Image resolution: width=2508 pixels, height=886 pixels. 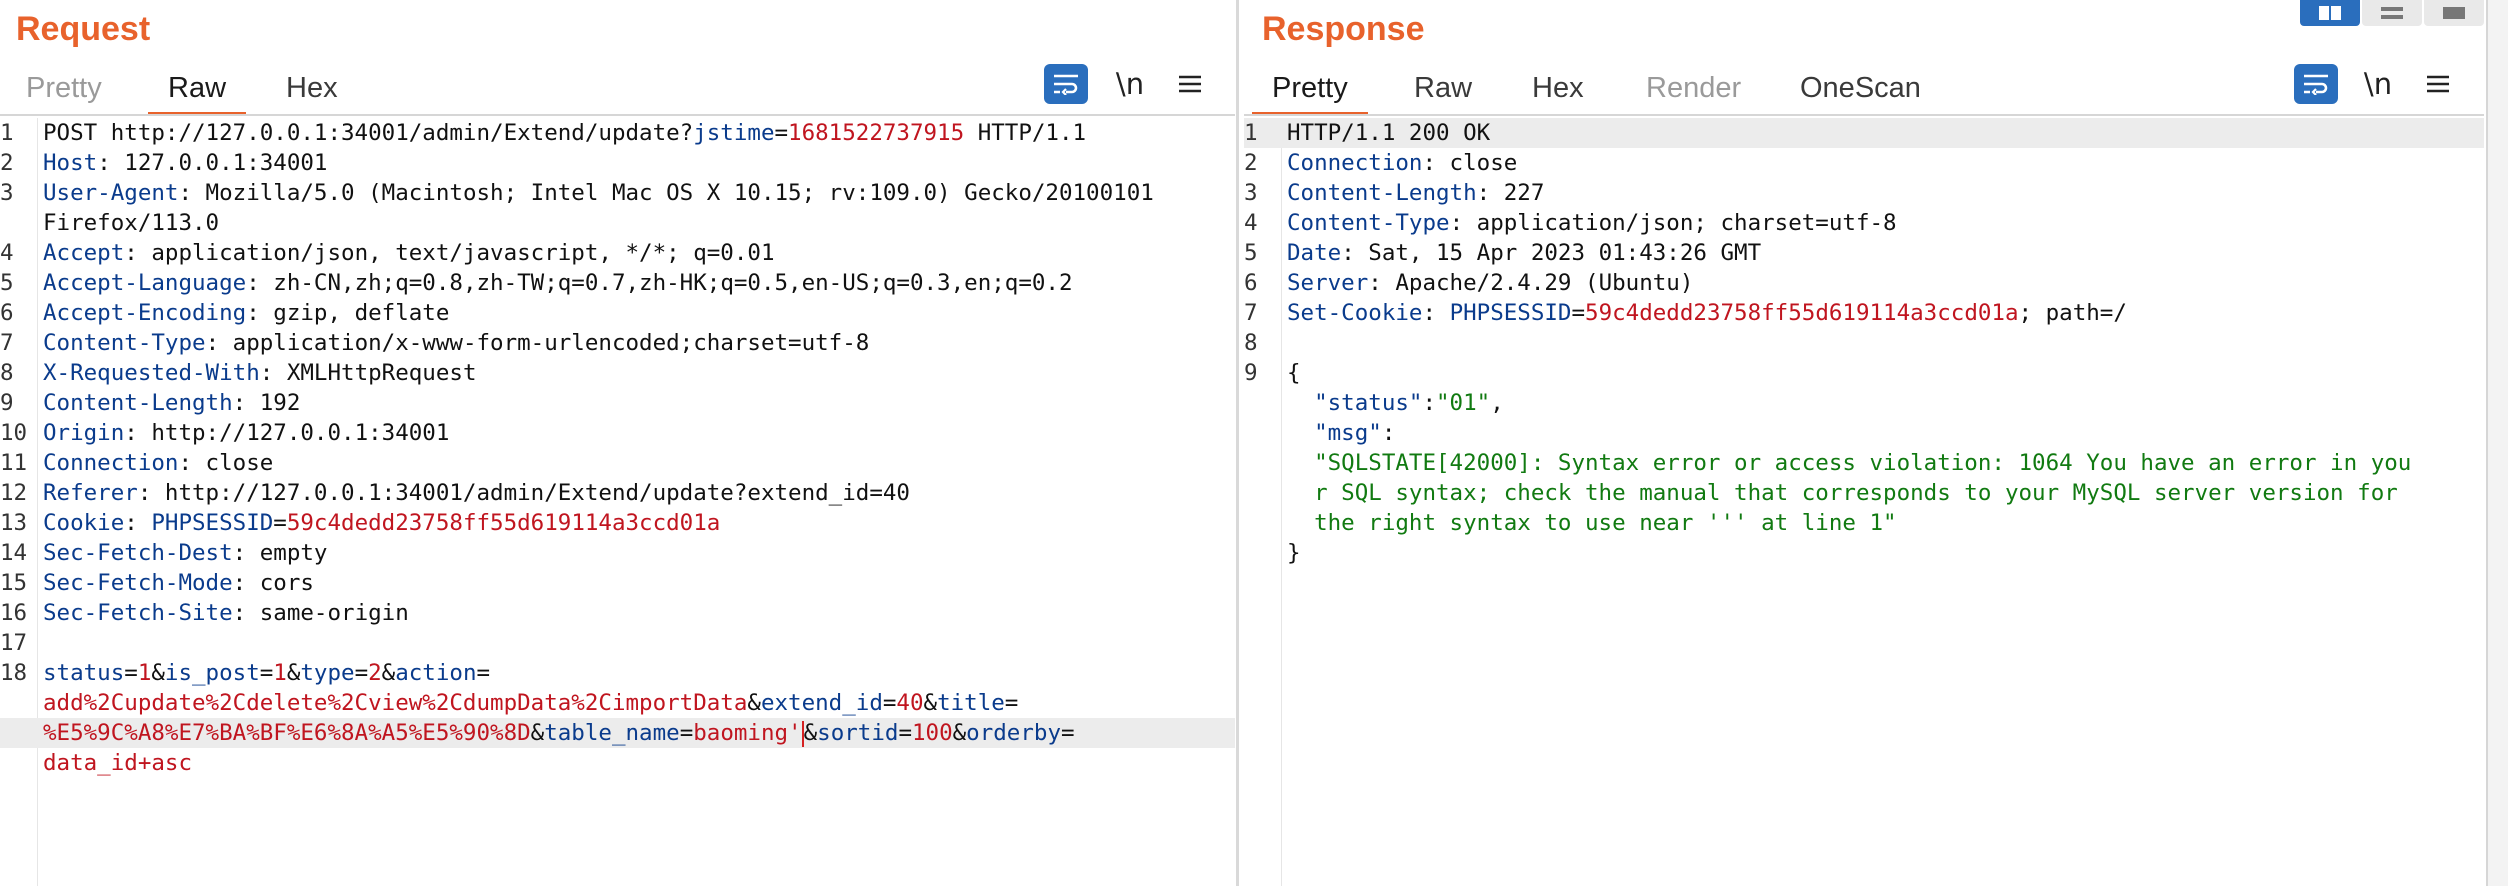 I want to click on request-code-line: 11 Connection: close, so click(x=617, y=463).